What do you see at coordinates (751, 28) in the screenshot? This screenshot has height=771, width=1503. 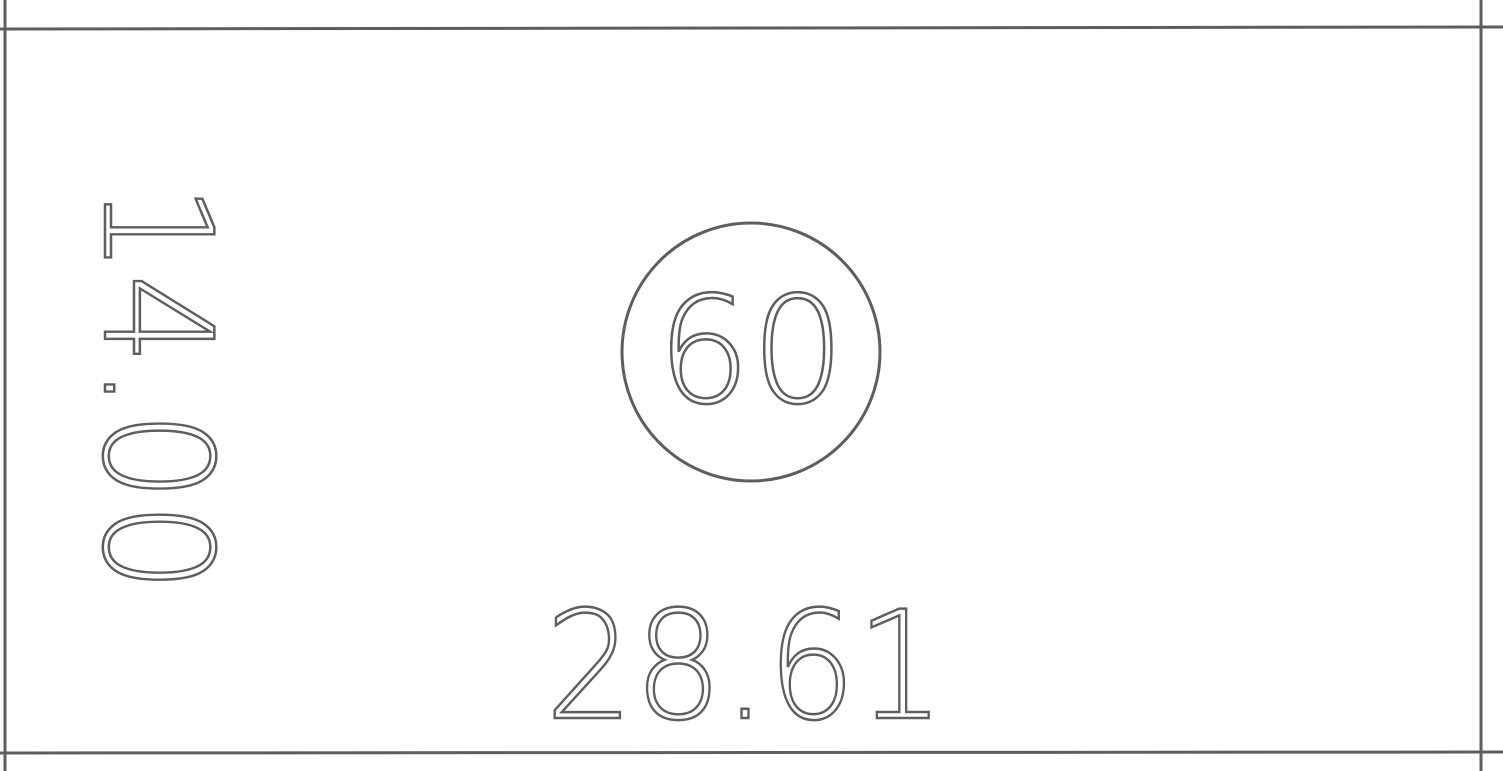 I see `top-wall-line` at bounding box center [751, 28].